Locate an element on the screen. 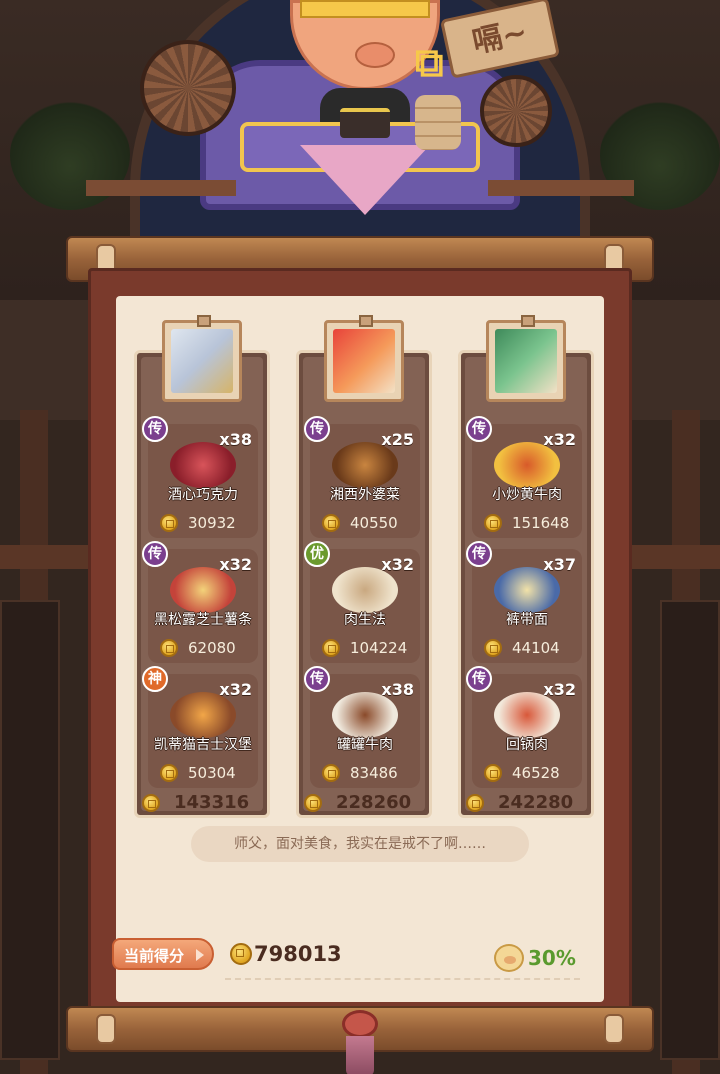  dish-price-row: 44104 is located at coordinates (522, 648).